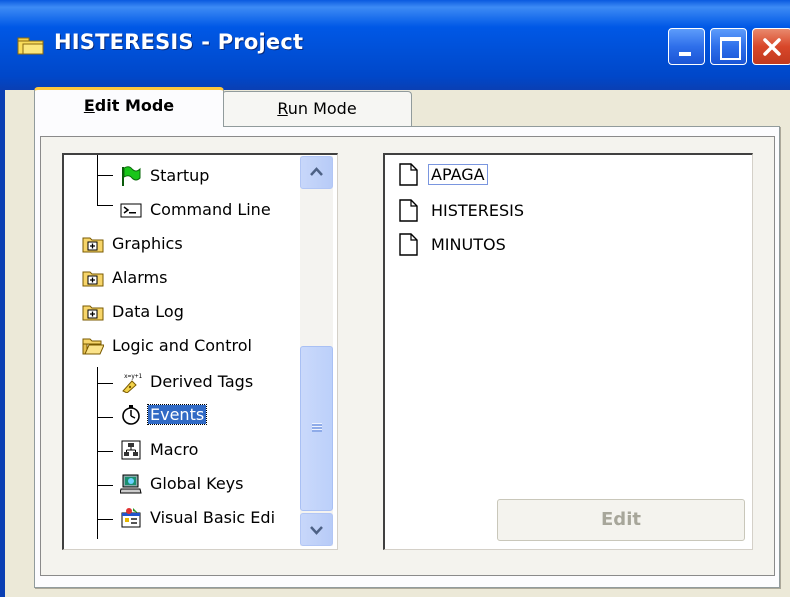 This screenshot has height=597, width=790. Describe the element at coordinates (468, 244) in the screenshot. I see `list-item-label: MINUTOS` at that location.